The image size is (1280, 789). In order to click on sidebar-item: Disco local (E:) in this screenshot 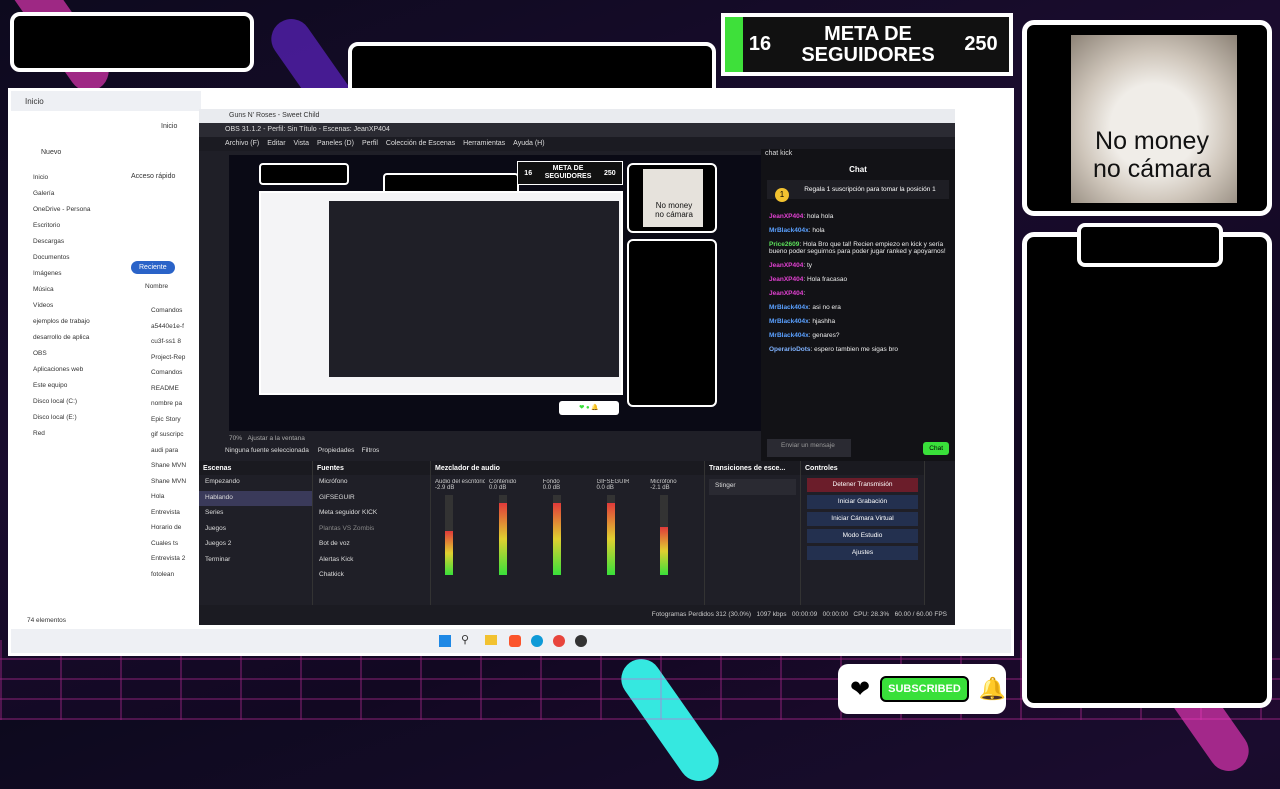, I will do `click(61, 419)`.